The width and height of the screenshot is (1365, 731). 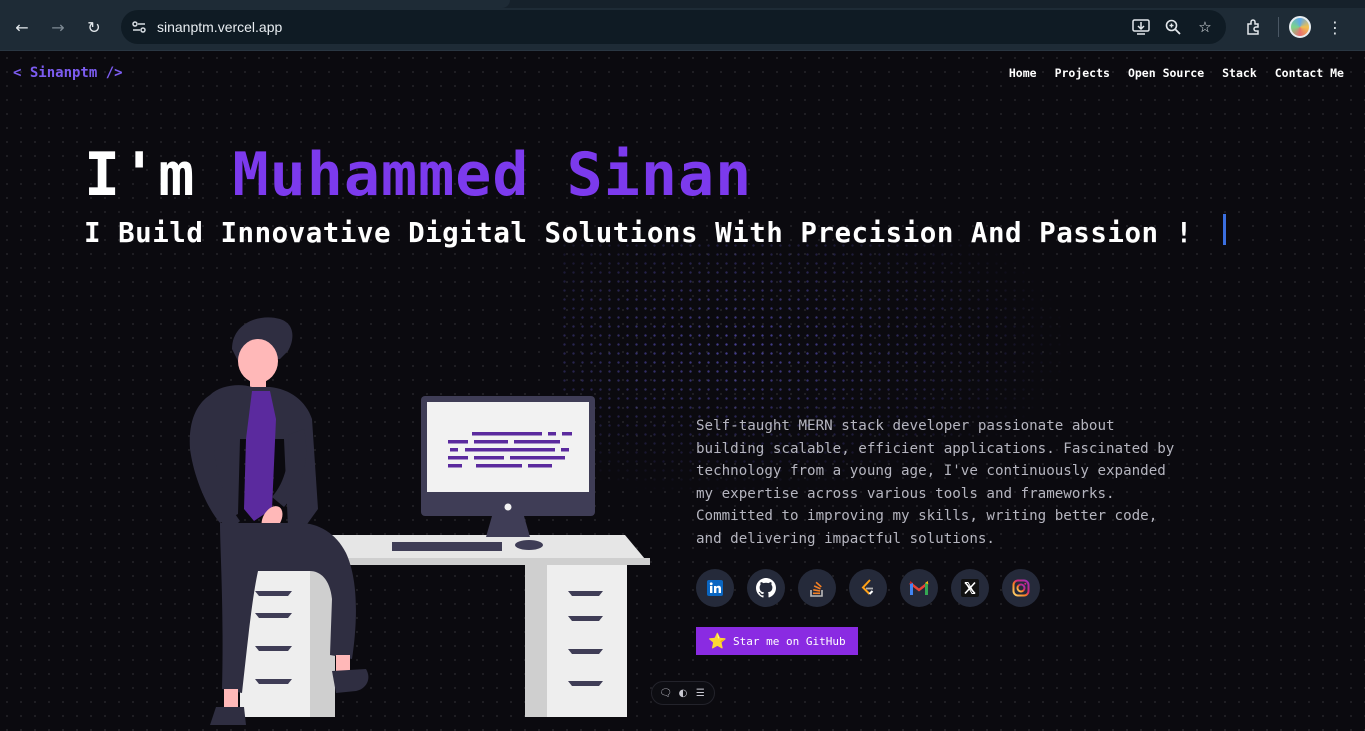 I want to click on url-text: sinanptm.vercel.app, so click(x=219, y=27).